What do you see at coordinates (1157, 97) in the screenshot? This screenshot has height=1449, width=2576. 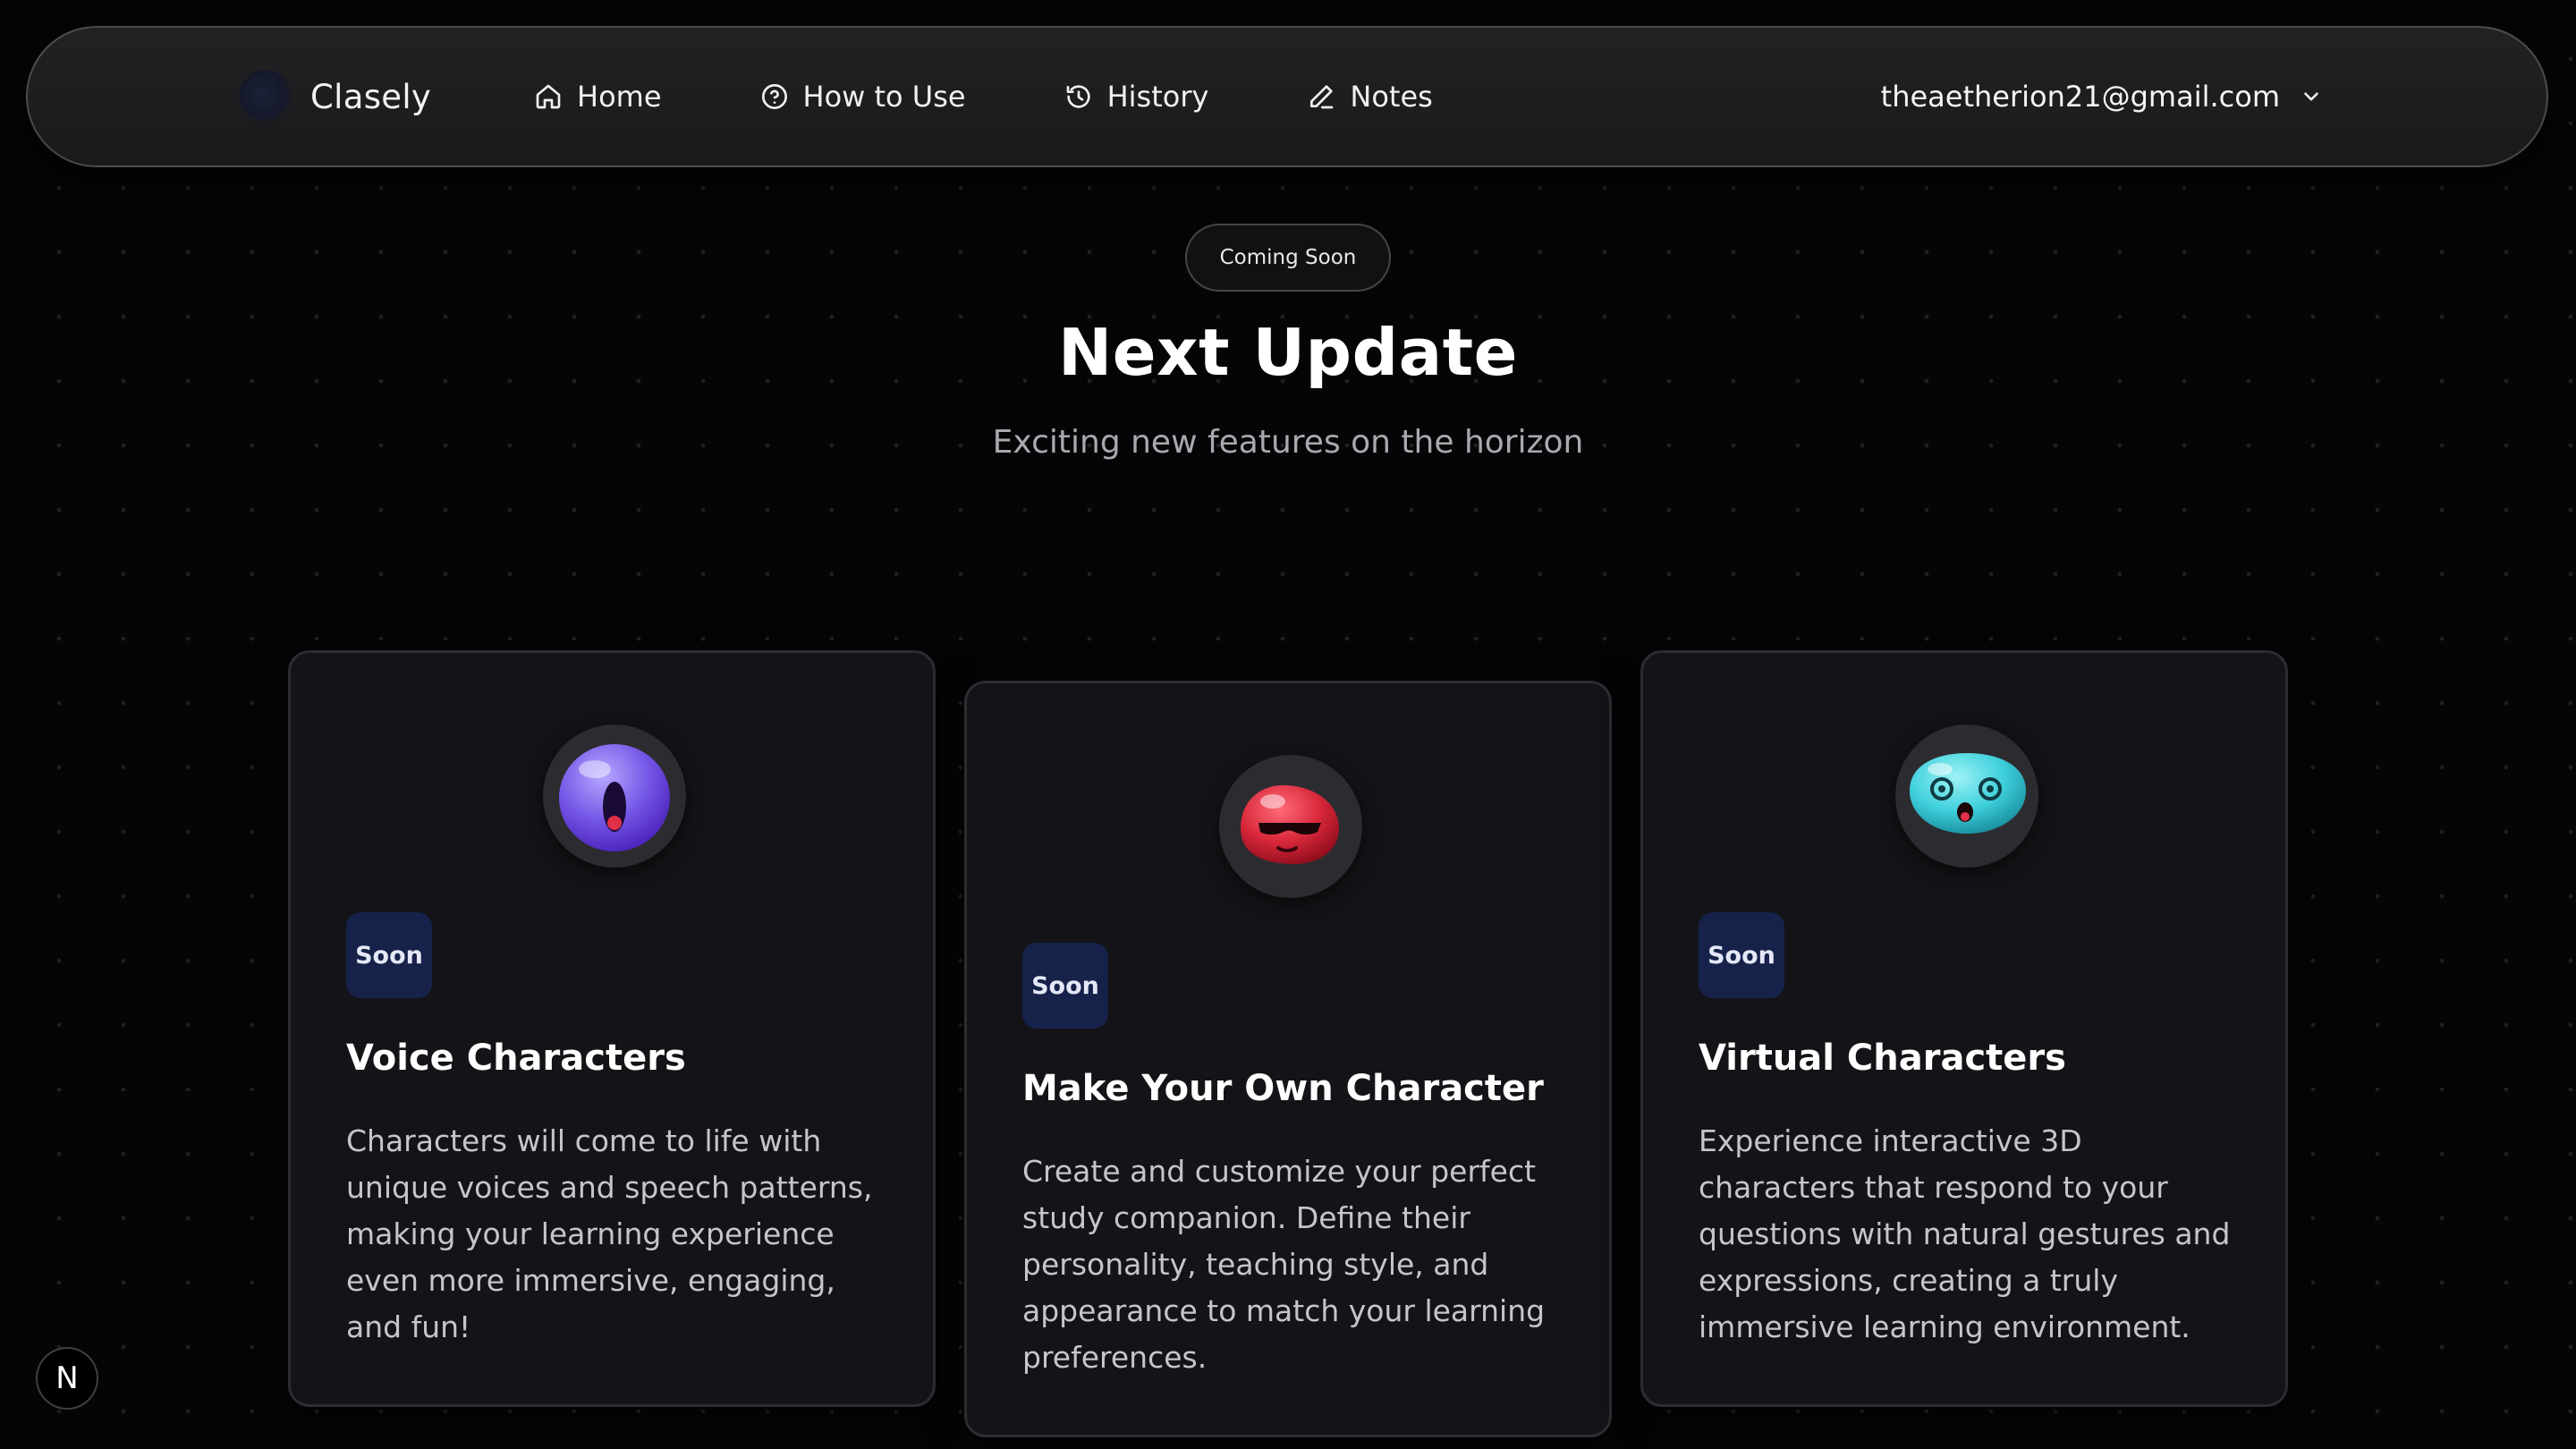 I see `nav-label-history: History` at bounding box center [1157, 97].